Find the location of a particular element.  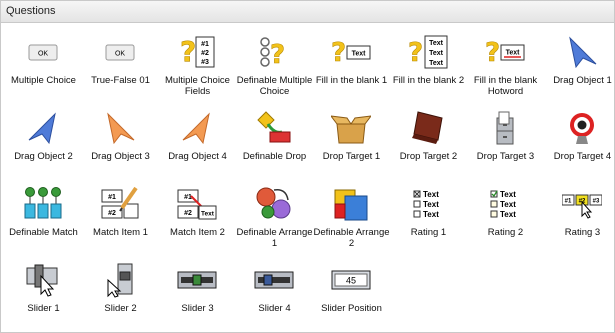

item-label: Definable Drop is located at coordinates (274, 156).